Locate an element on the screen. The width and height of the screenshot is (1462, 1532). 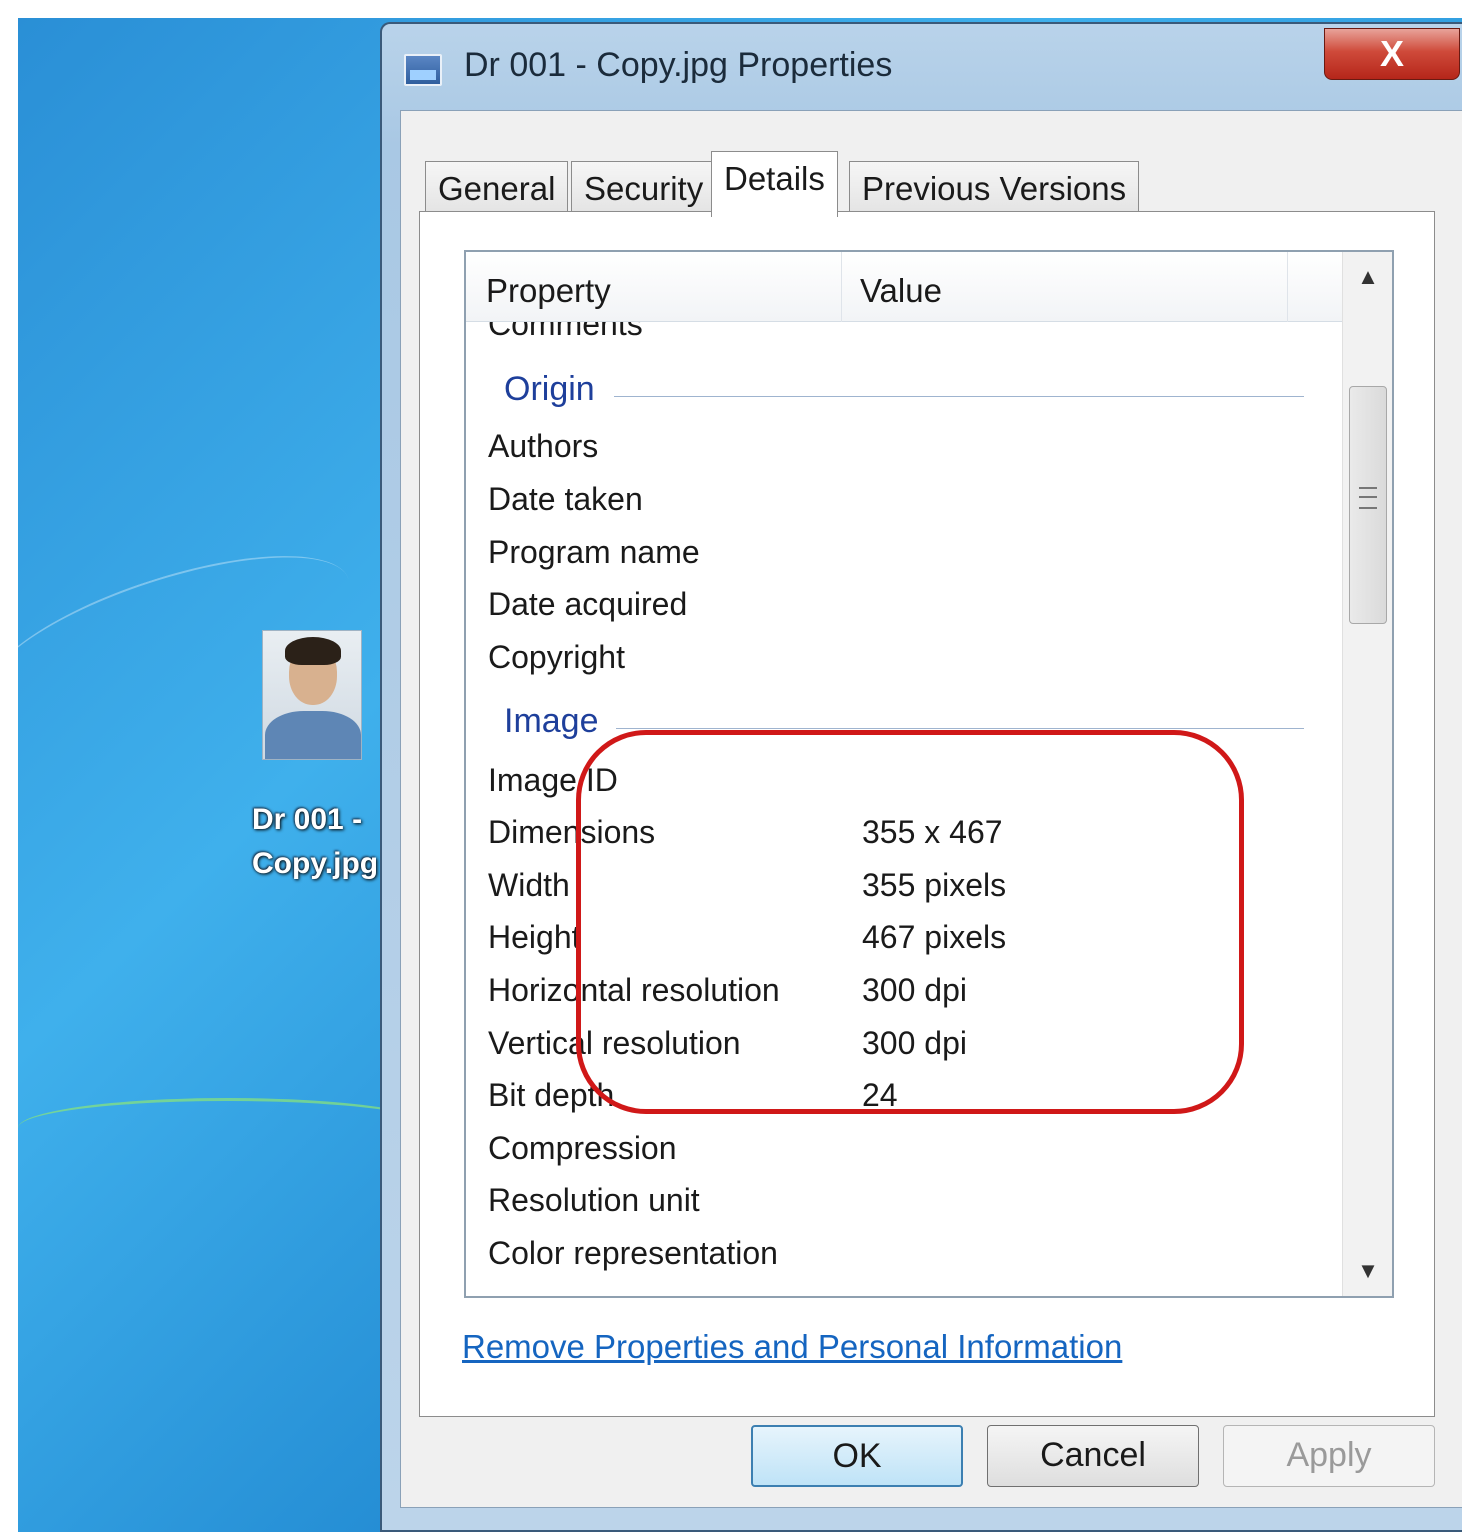
cancel-button: Cancel is located at coordinates (1093, 1456).